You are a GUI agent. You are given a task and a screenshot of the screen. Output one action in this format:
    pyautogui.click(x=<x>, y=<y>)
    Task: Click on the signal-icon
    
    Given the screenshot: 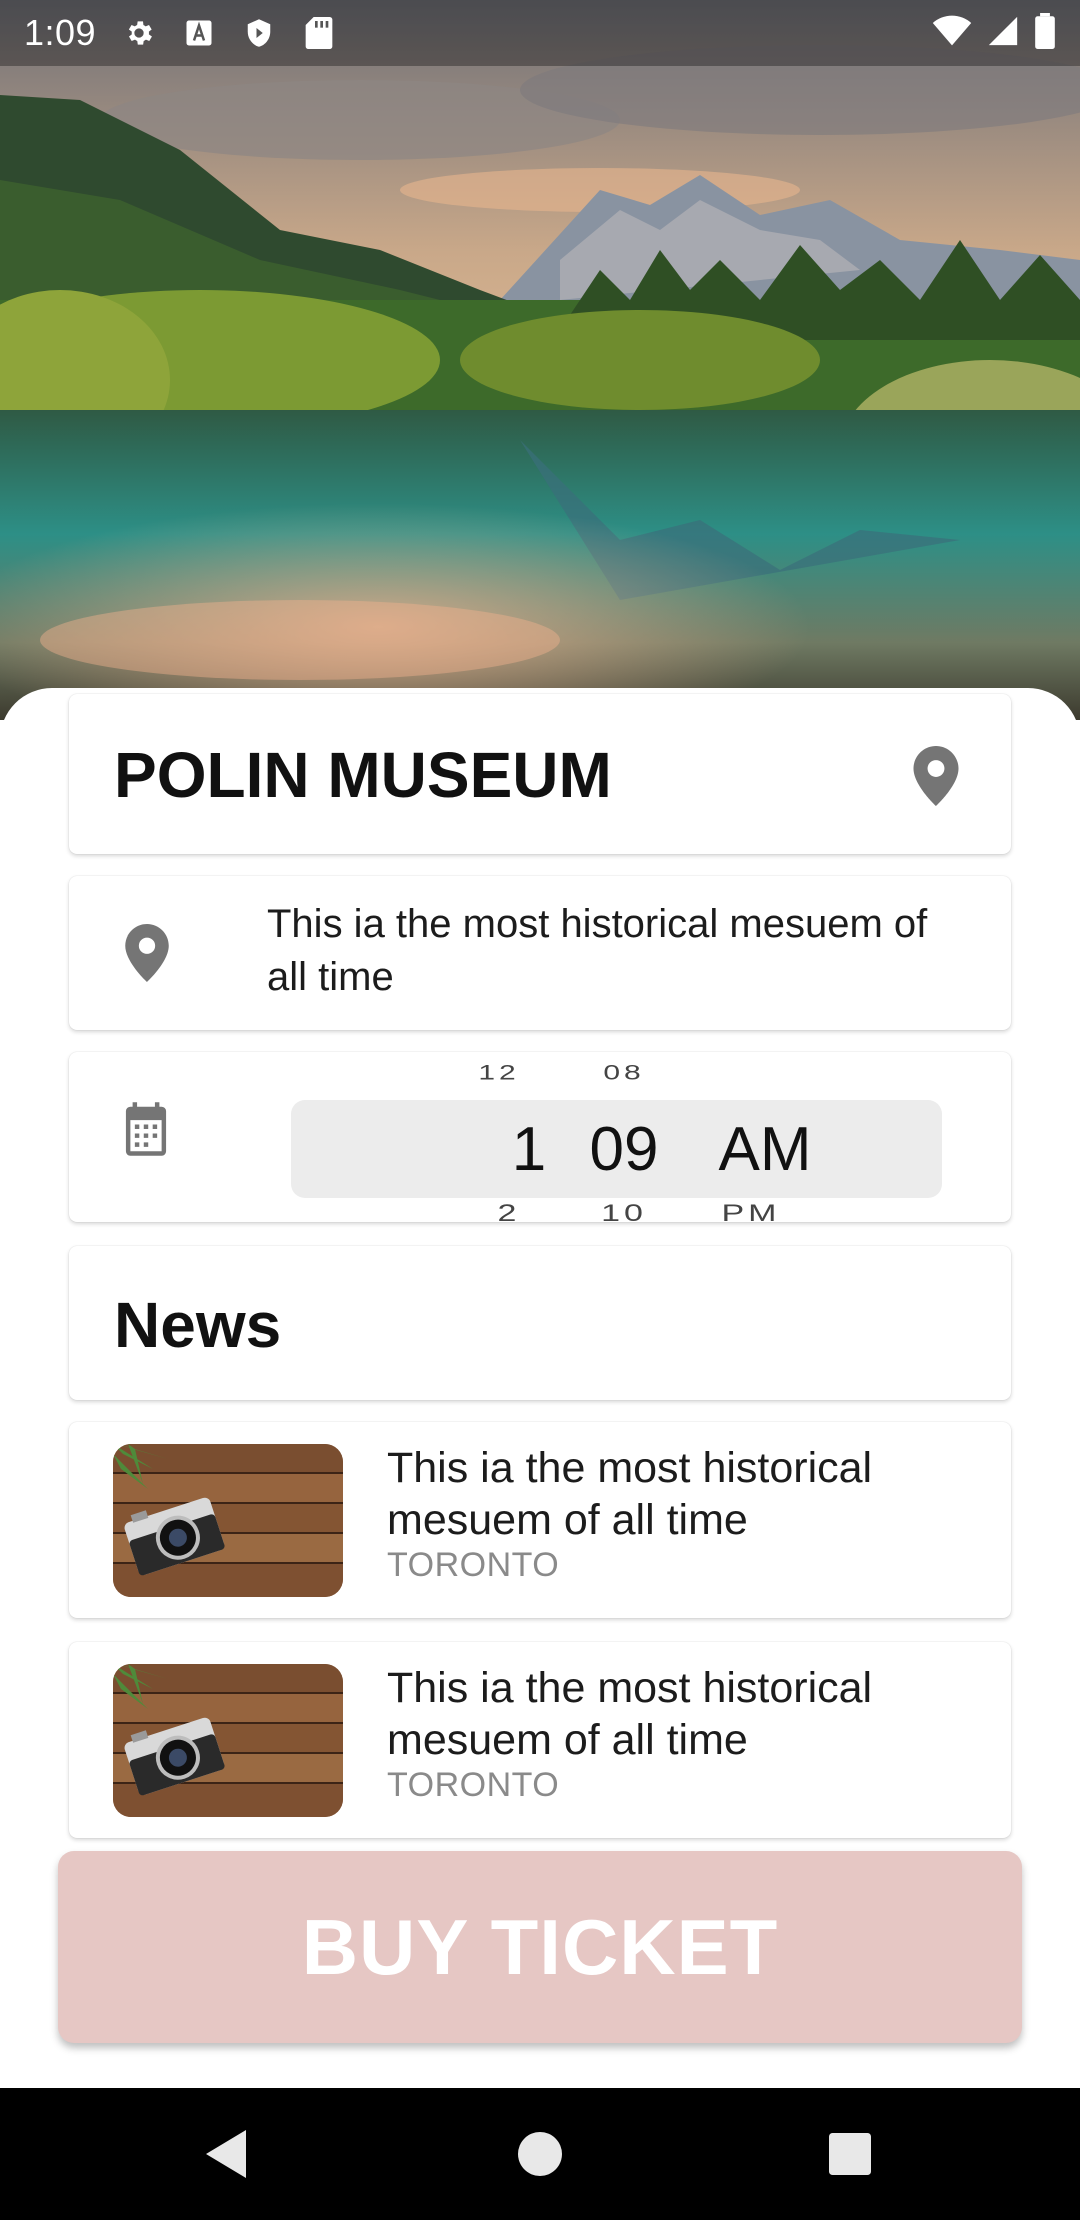 What is the action you would take?
    pyautogui.click(x=1003, y=33)
    